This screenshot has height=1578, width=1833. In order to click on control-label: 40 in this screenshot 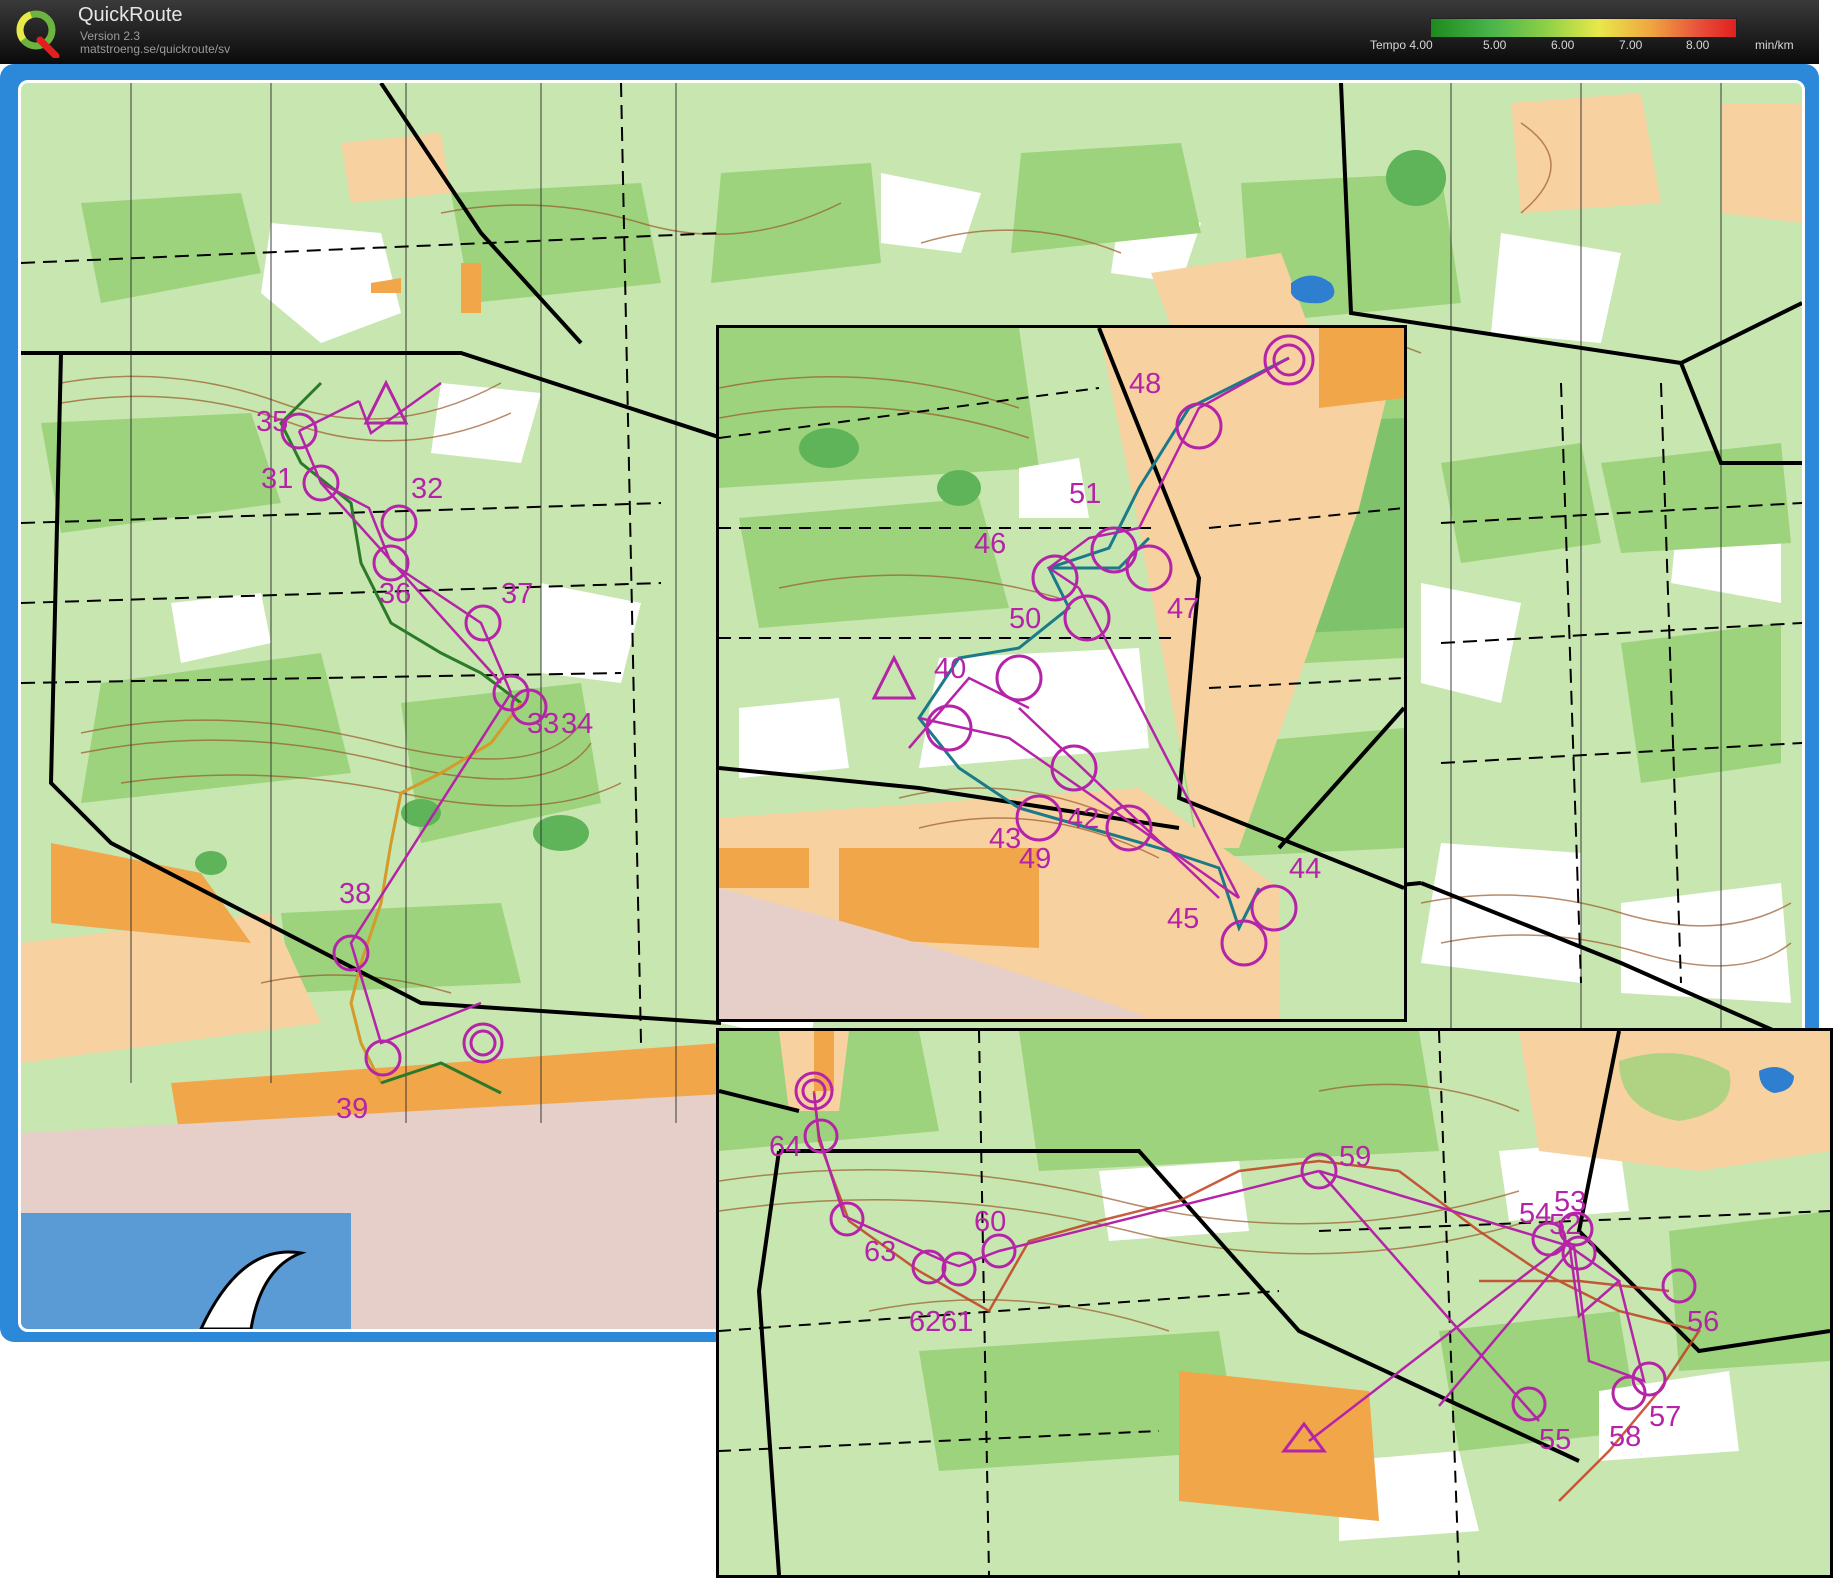, I will do `click(950, 669)`.